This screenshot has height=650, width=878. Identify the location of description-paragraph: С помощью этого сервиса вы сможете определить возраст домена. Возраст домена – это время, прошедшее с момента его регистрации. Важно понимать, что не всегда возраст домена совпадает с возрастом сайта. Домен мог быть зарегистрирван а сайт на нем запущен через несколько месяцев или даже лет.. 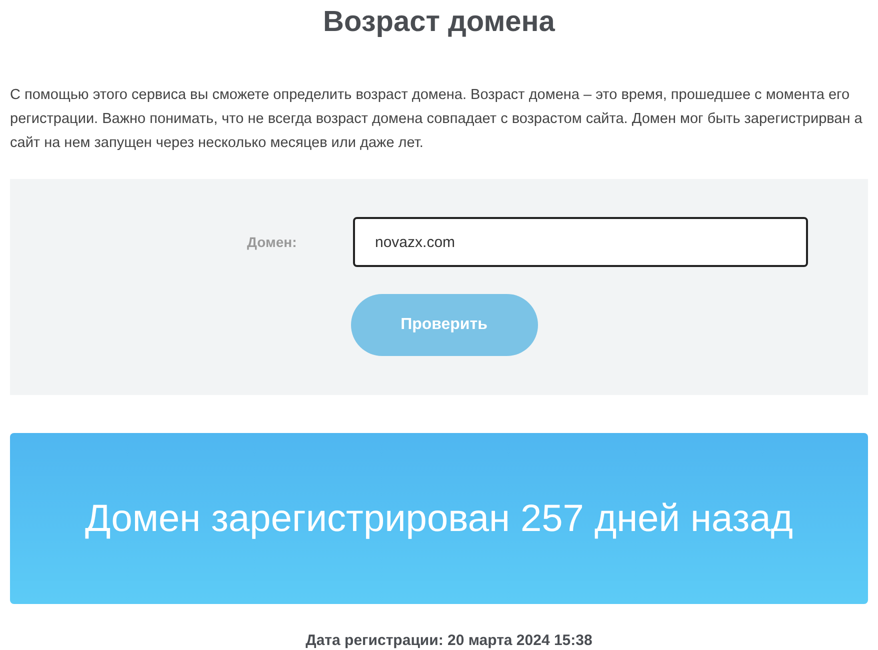
(437, 119).